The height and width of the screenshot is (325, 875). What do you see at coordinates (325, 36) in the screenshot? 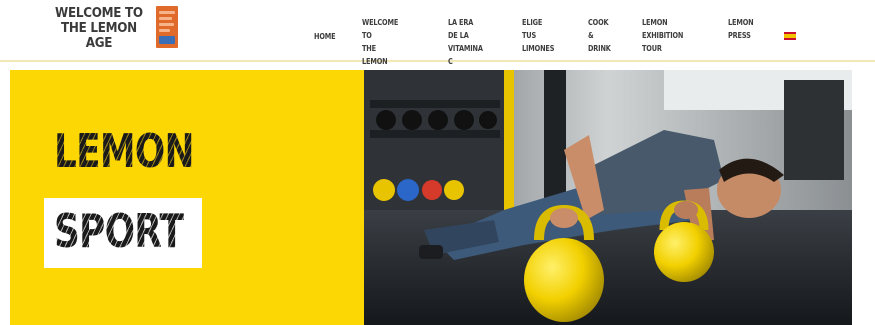
I see `nav-item-home: HOME` at bounding box center [325, 36].